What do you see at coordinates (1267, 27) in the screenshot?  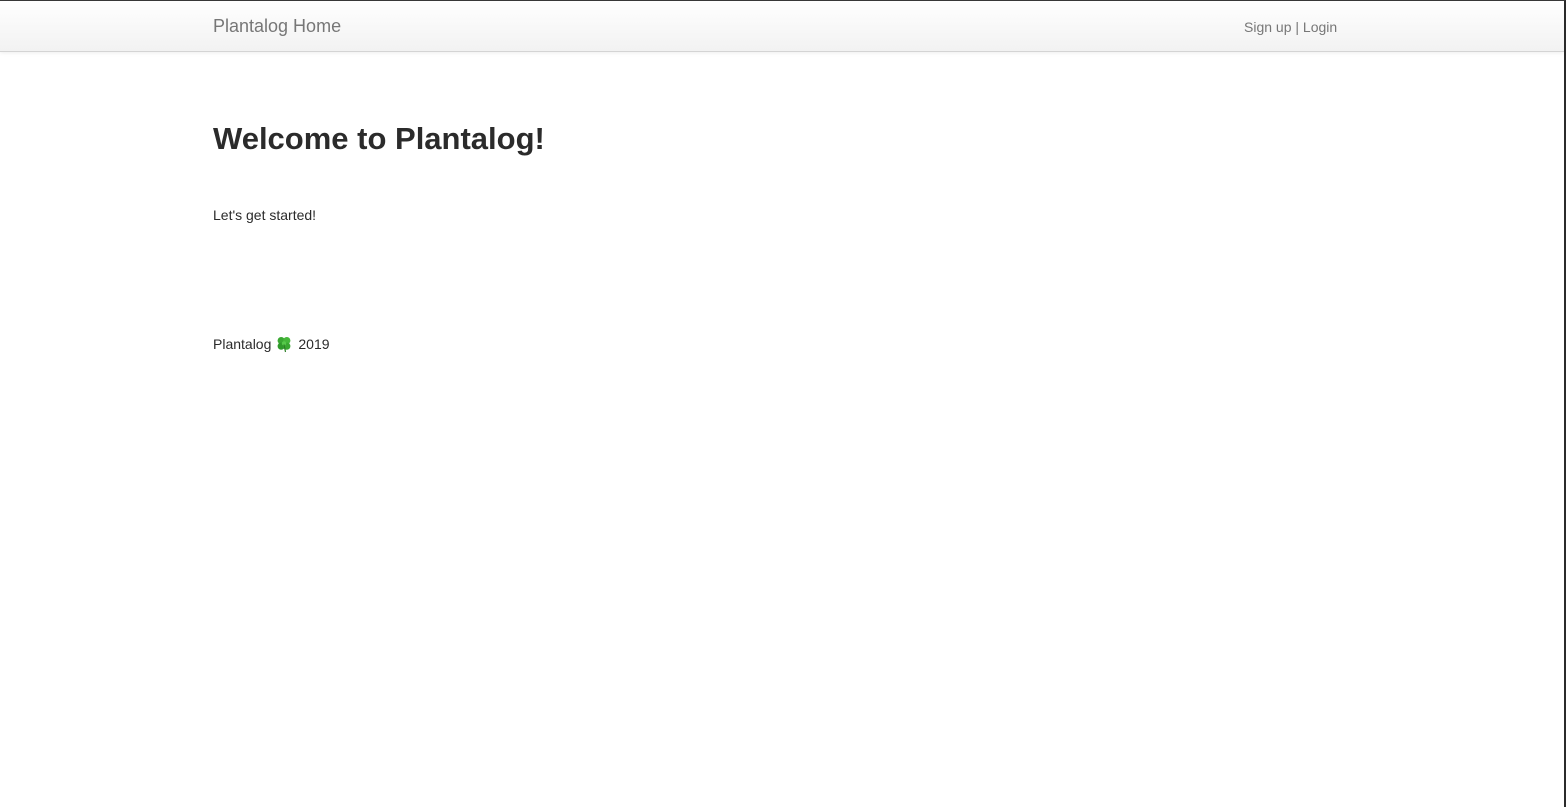 I see `sign-up-link: Sign up` at bounding box center [1267, 27].